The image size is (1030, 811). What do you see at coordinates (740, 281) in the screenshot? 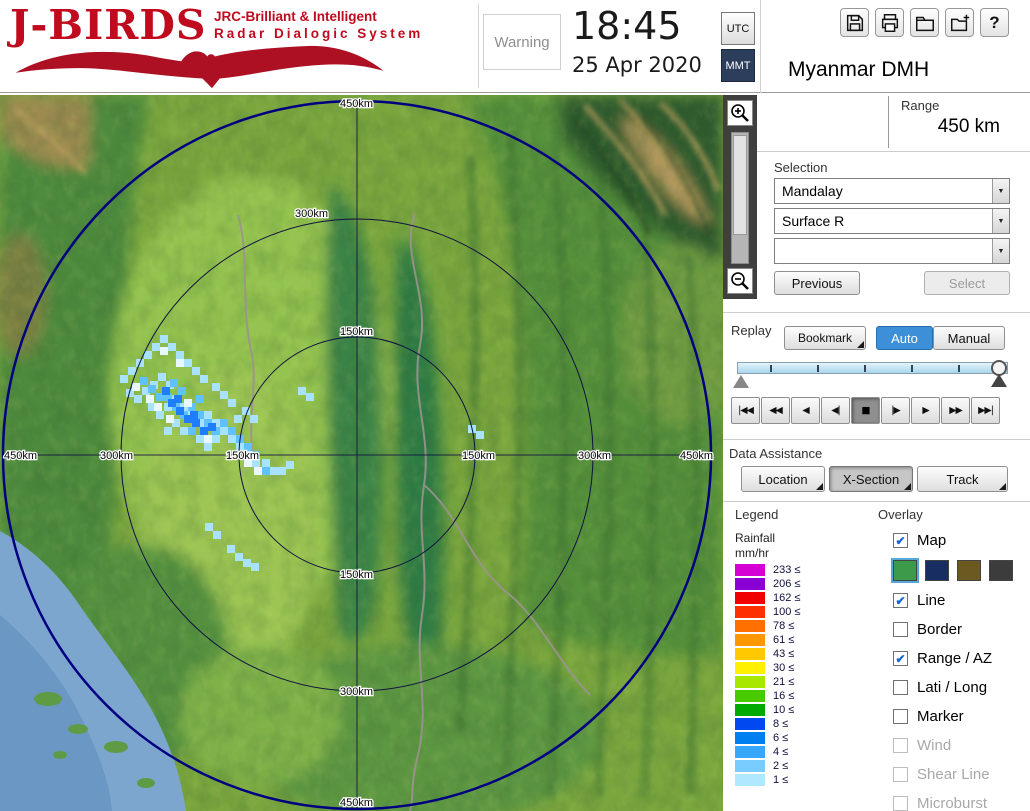
I see `zoom-out-button` at bounding box center [740, 281].